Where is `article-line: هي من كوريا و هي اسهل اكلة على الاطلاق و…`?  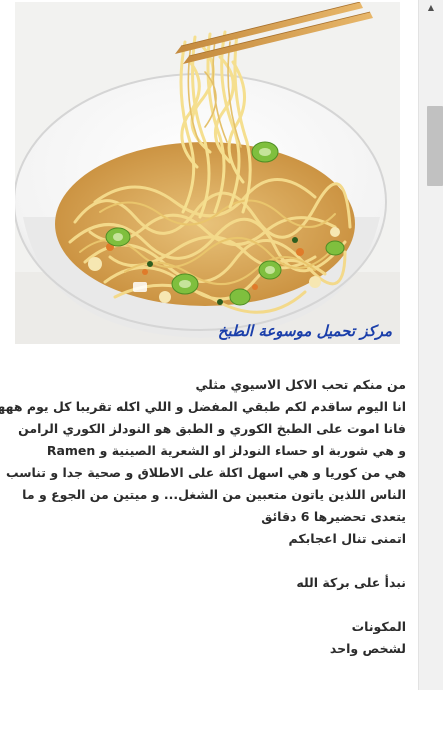
article-line: هي من كوريا و هي اسهل اكلة على الاطلاق و… is located at coordinates (205, 472).